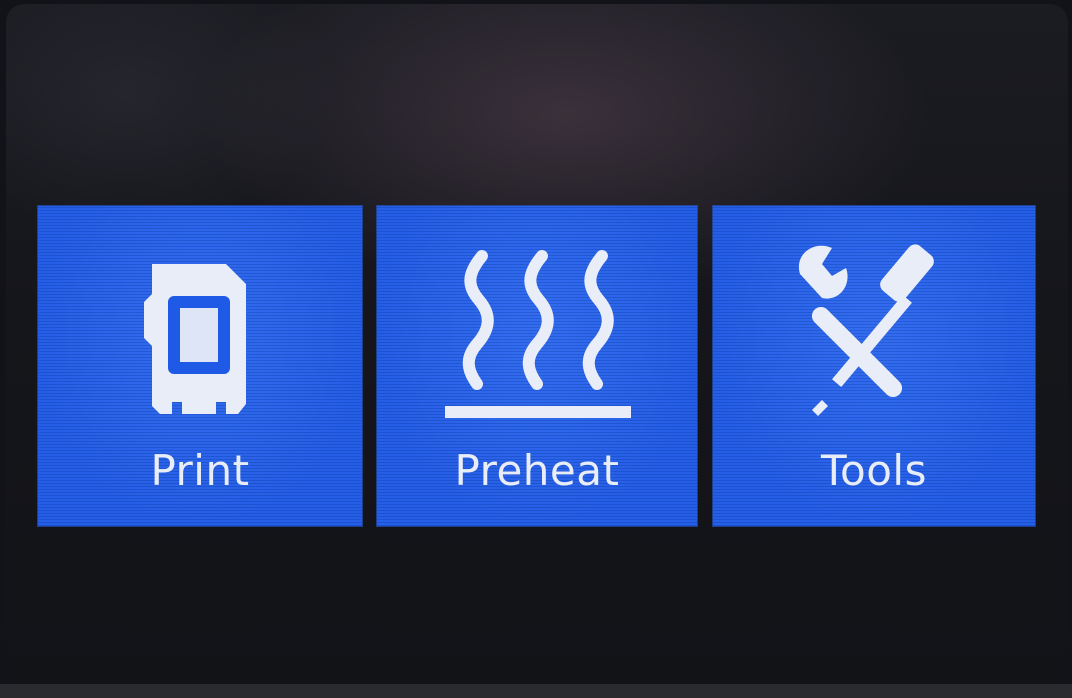 This screenshot has height=698, width=1072. I want to click on tools-button: Tools, so click(874, 366).